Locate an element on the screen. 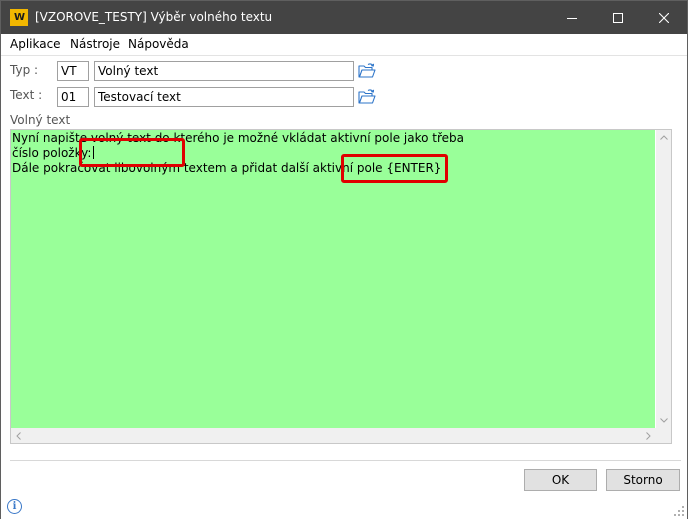 This screenshot has width=688, height=519. menu-napoveda: Nápověda is located at coordinates (158, 44).